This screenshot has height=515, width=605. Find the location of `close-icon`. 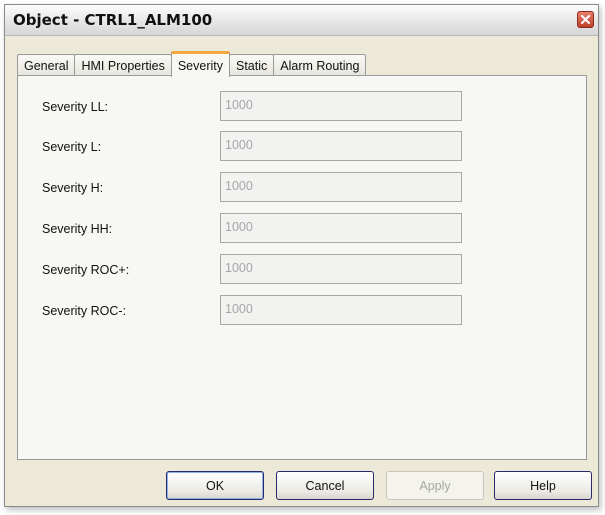

close-icon is located at coordinates (585, 19).